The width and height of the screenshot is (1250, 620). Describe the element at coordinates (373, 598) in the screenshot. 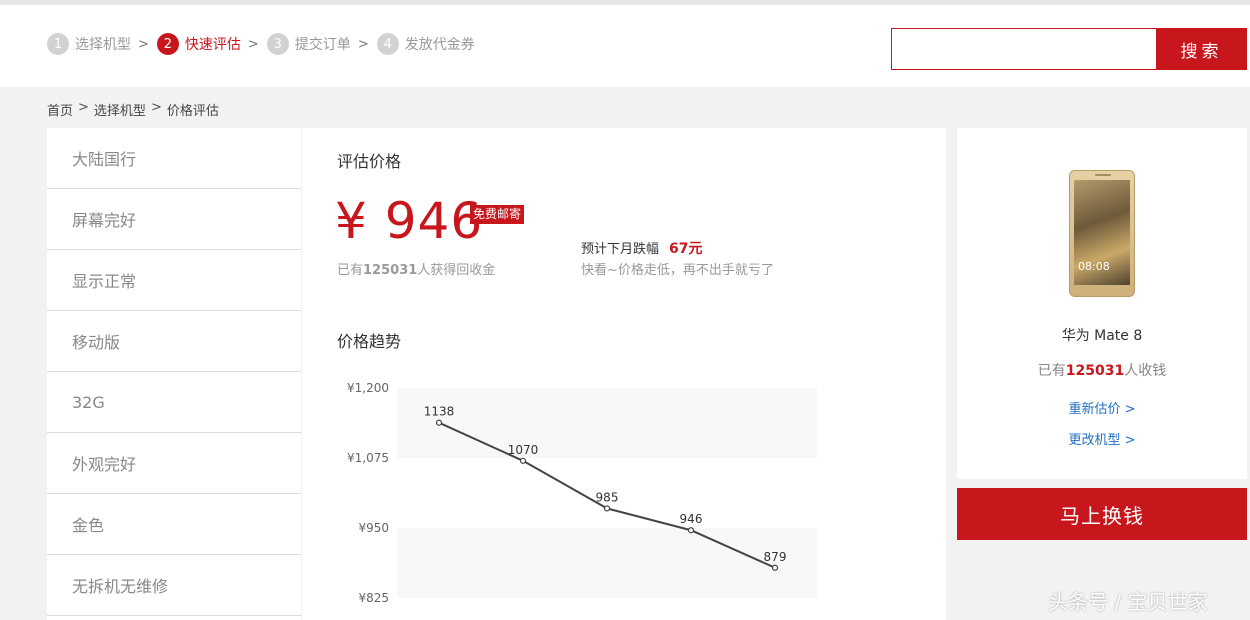

I see `y-tick-label: ¥825` at that location.